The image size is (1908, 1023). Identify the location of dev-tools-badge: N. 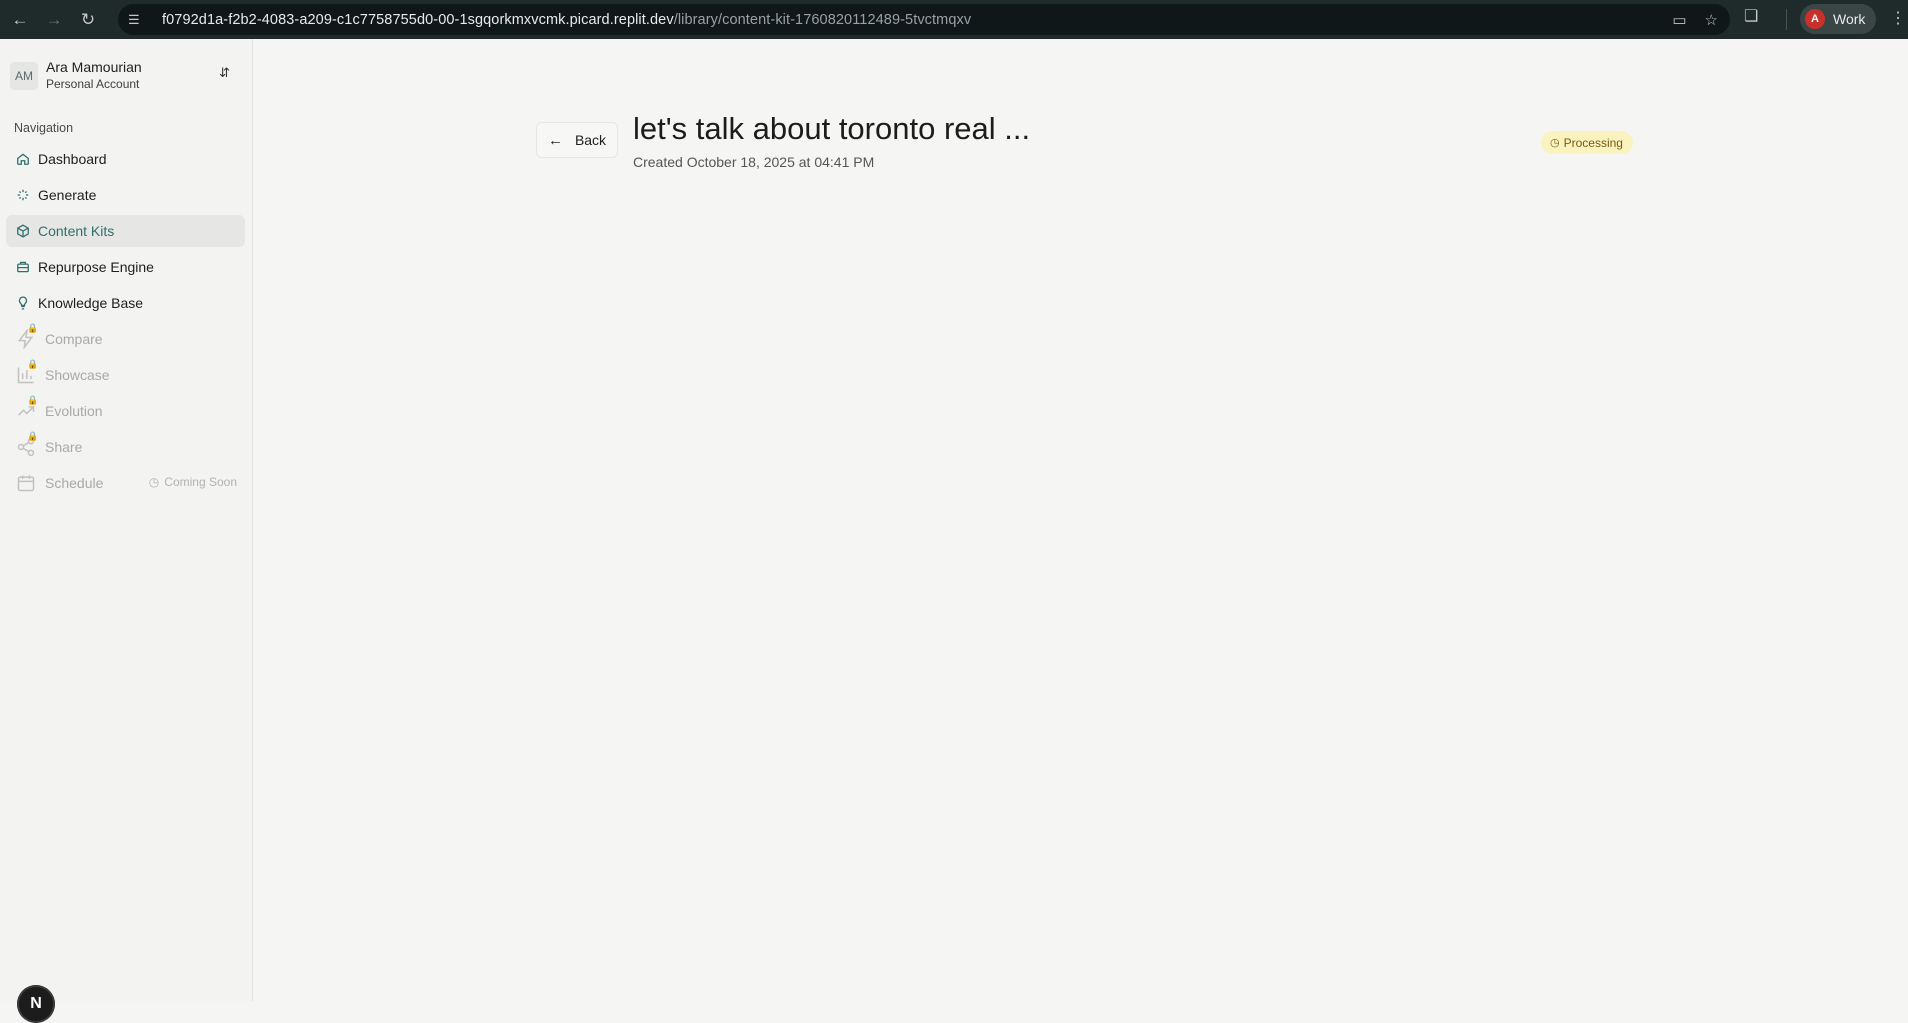
(36, 1004).